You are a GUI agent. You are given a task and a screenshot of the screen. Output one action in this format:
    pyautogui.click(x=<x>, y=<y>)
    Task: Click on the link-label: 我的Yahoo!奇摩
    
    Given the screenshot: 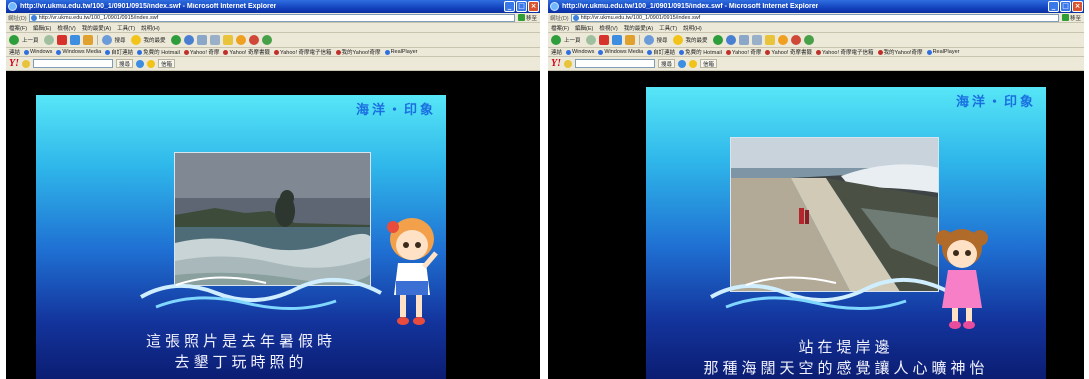 What is the action you would take?
    pyautogui.click(x=361, y=53)
    